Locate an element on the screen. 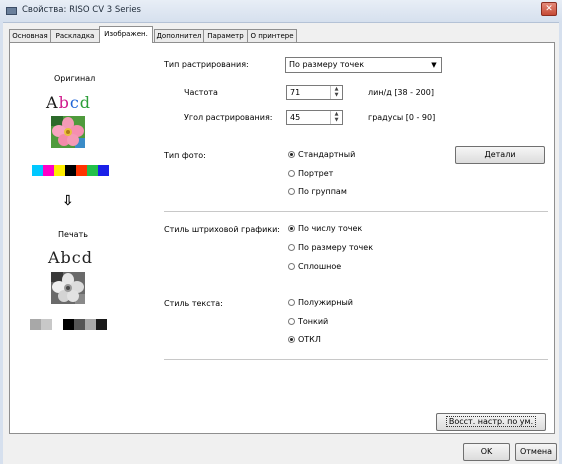 This screenshot has height=464, width=562. photo-type-label: Тип фото: is located at coordinates (185, 155).